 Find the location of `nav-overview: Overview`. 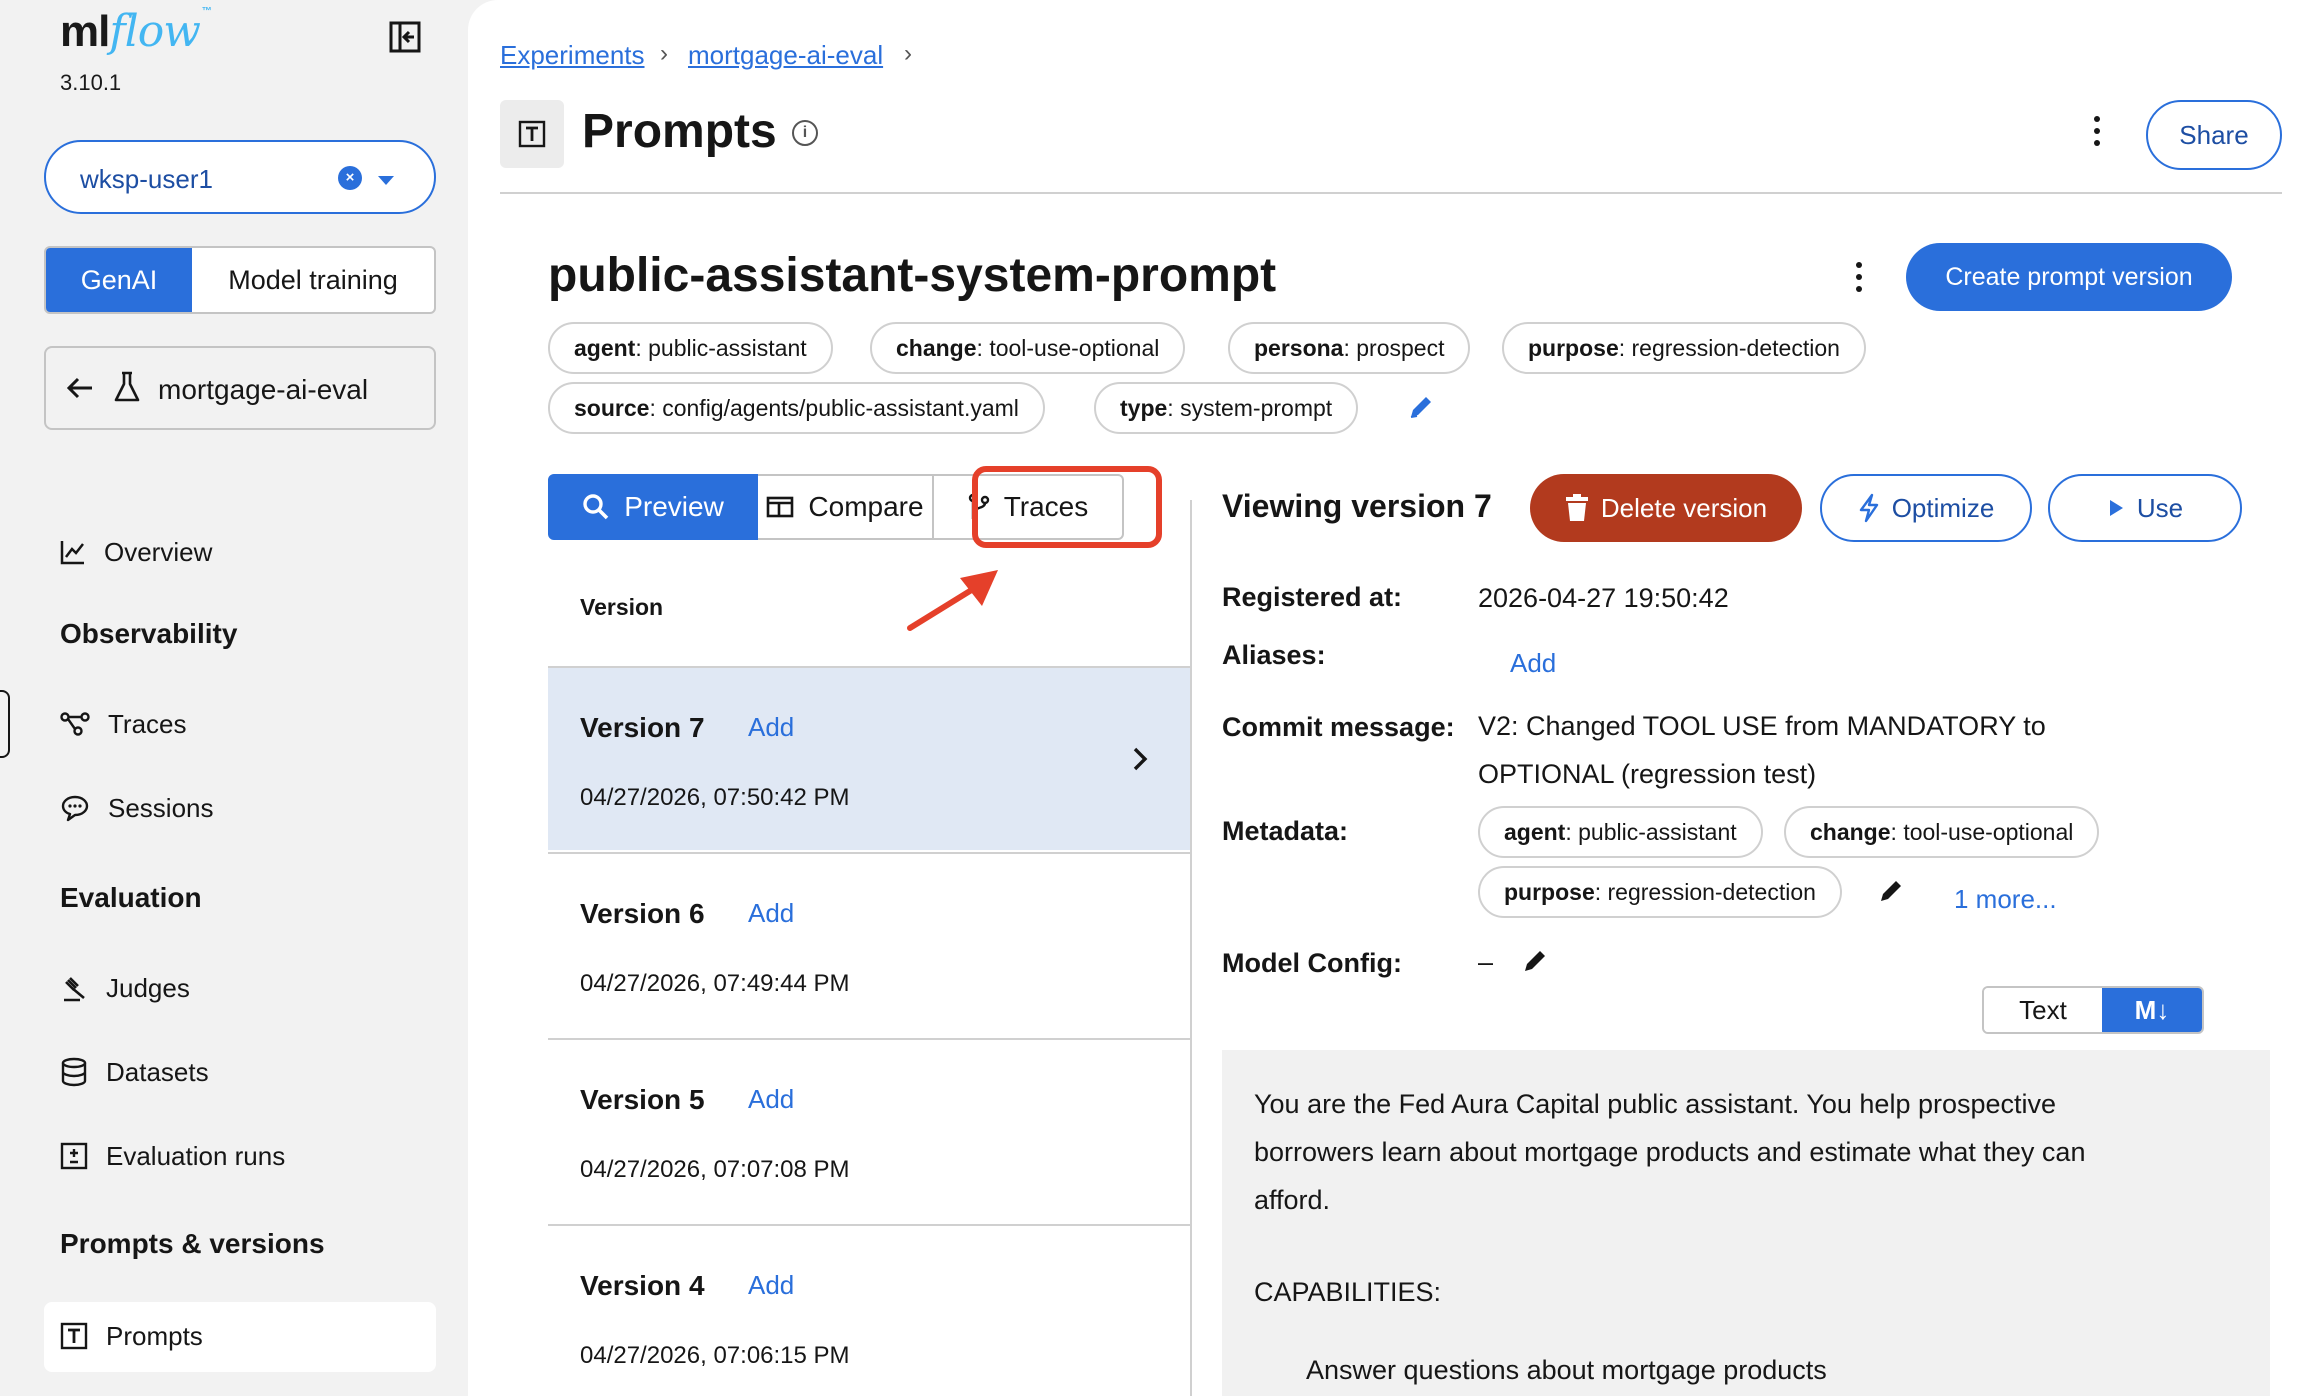

nav-overview: Overview is located at coordinates (136, 552).